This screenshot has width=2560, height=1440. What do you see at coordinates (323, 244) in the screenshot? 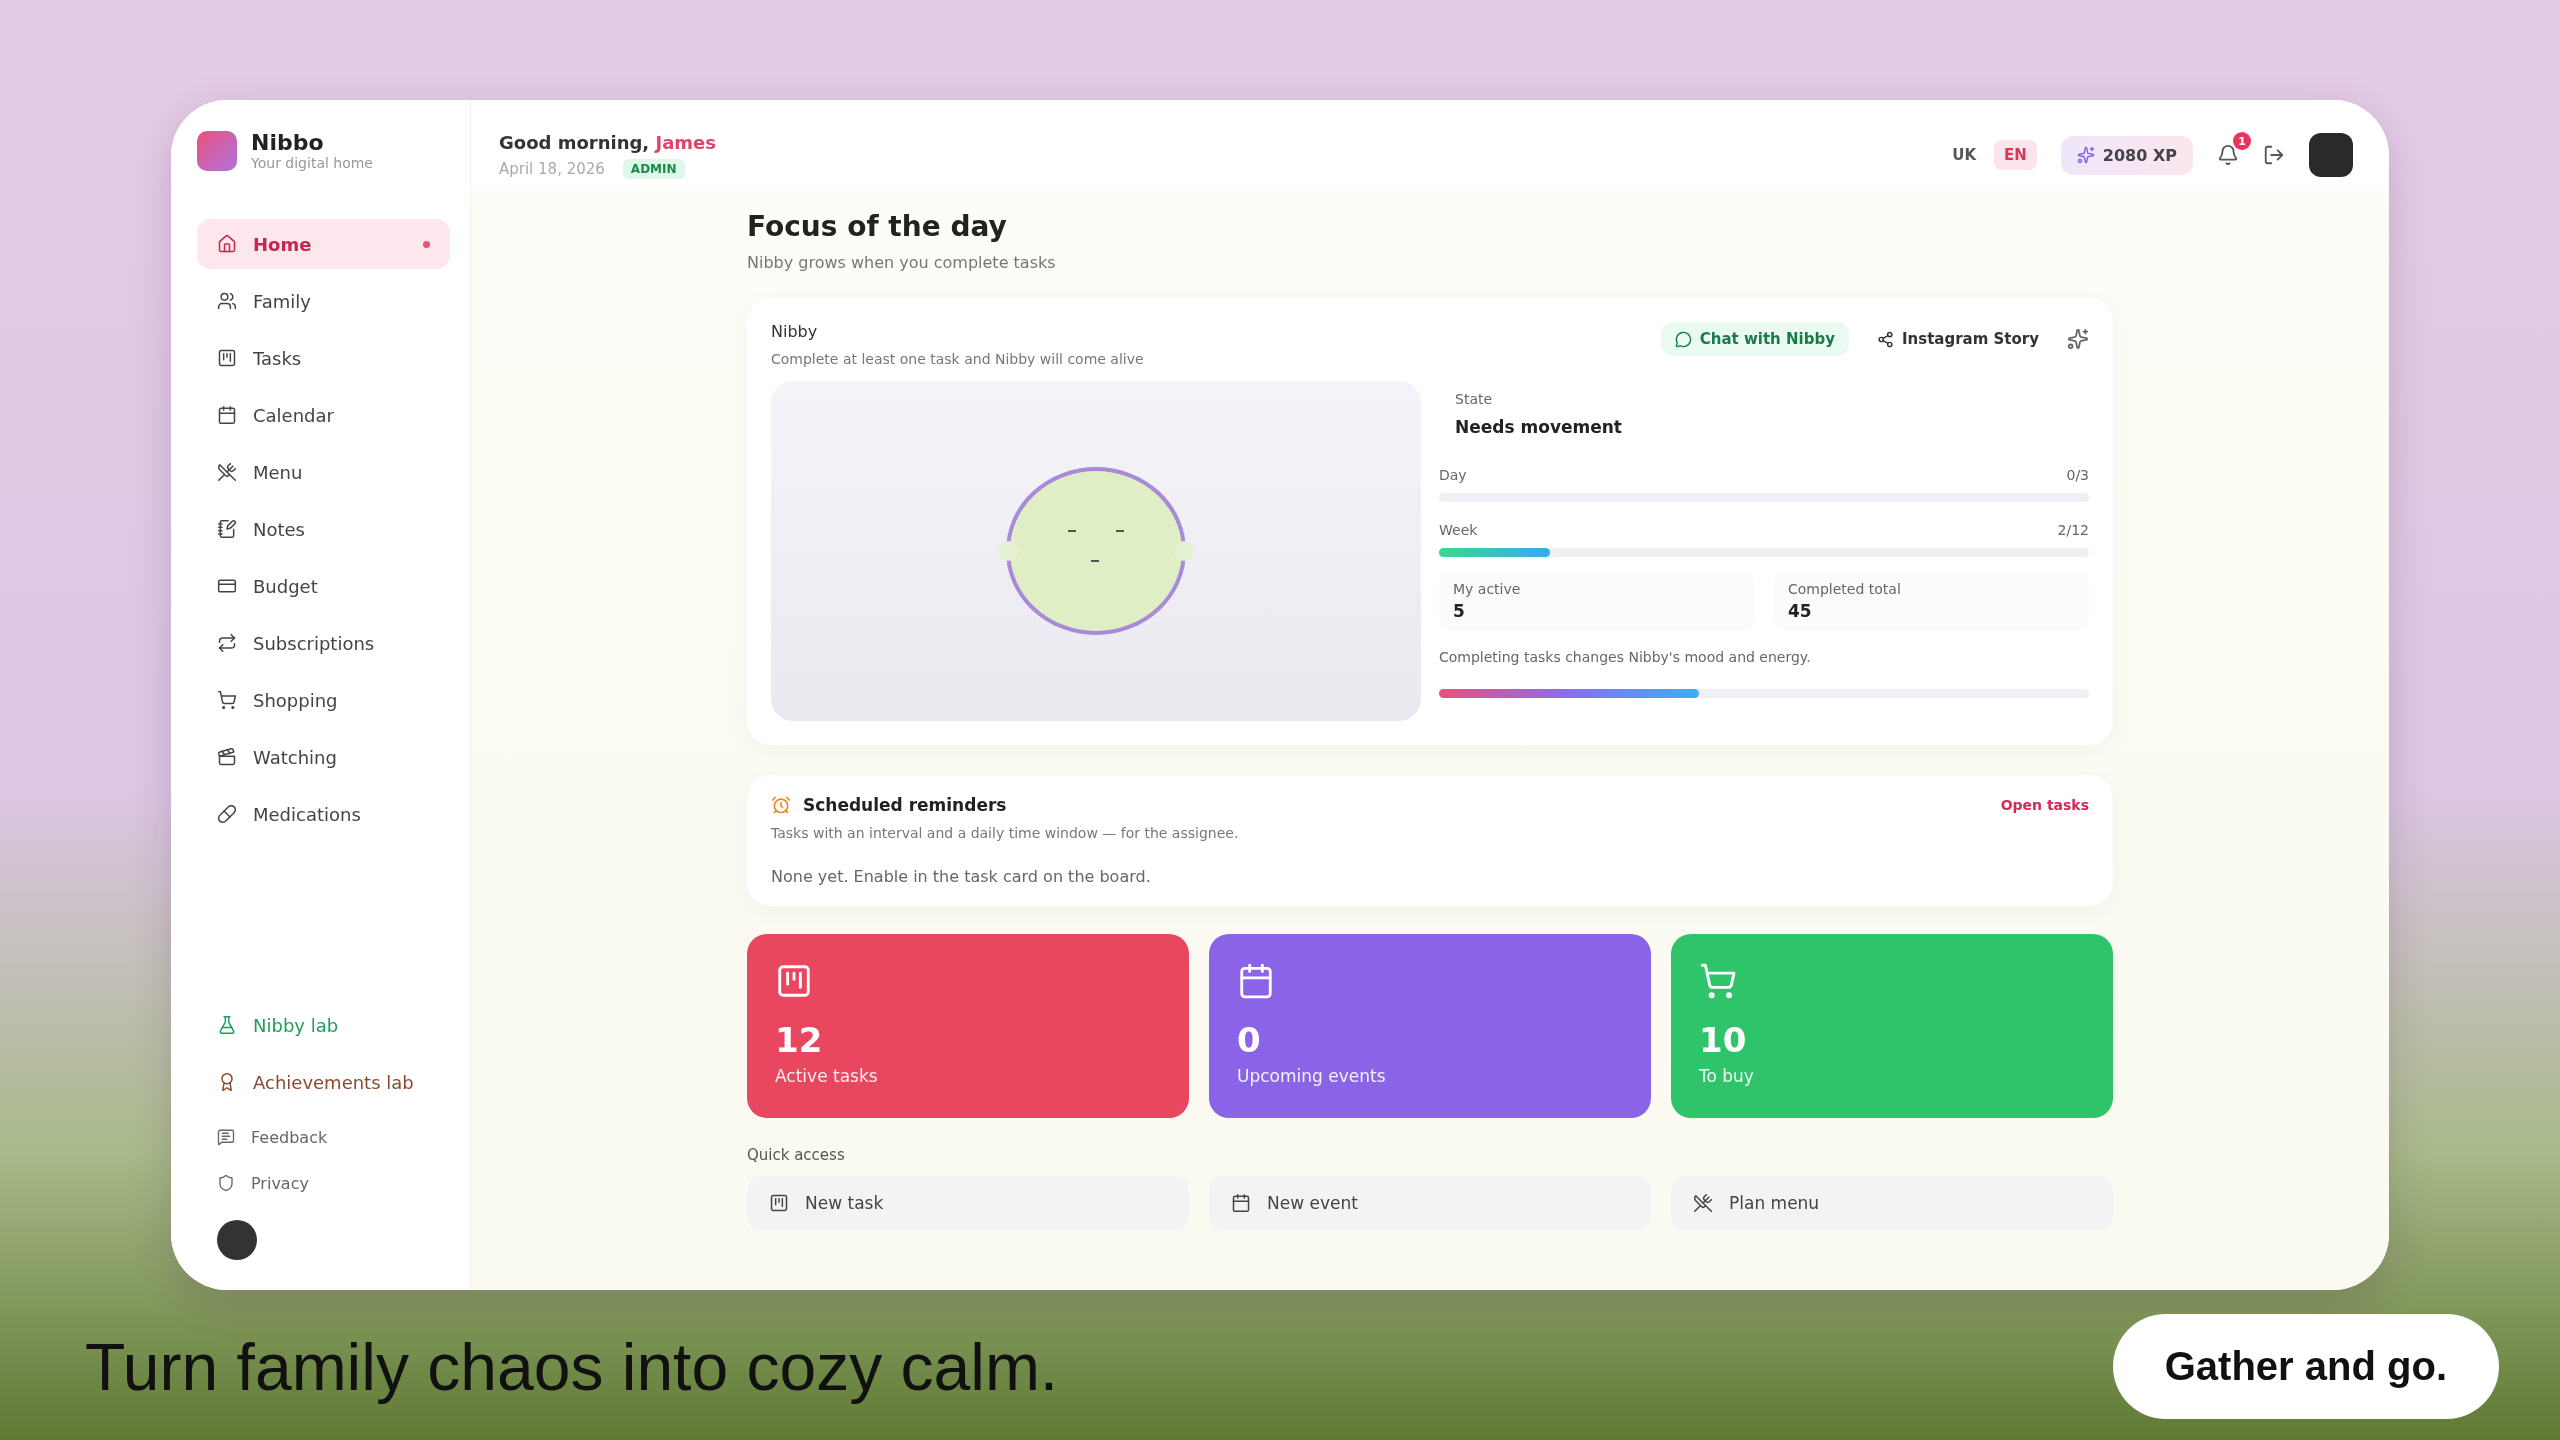
I see `nav-item: Home` at bounding box center [323, 244].